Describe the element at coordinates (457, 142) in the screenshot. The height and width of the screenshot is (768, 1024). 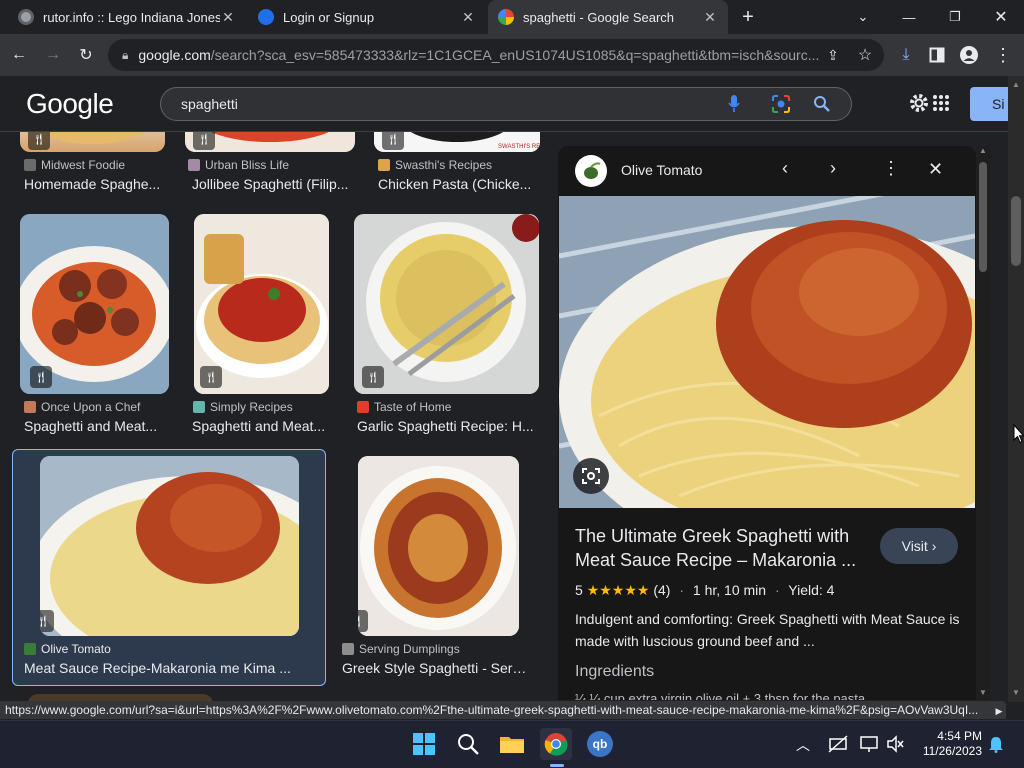
I see `result-image: SWASTHI'S RECIP 🍴︎` at that location.